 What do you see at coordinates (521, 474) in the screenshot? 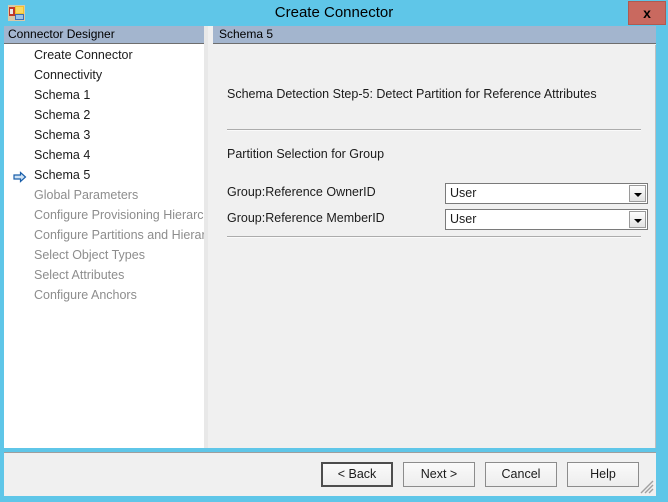
I see `cancel-button: Cancel` at bounding box center [521, 474].